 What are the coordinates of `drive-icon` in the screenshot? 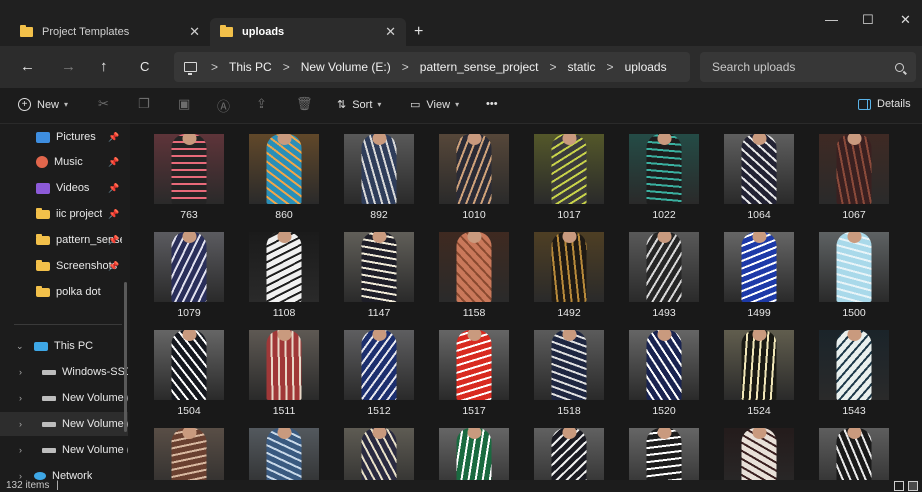 It's located at (49, 450).